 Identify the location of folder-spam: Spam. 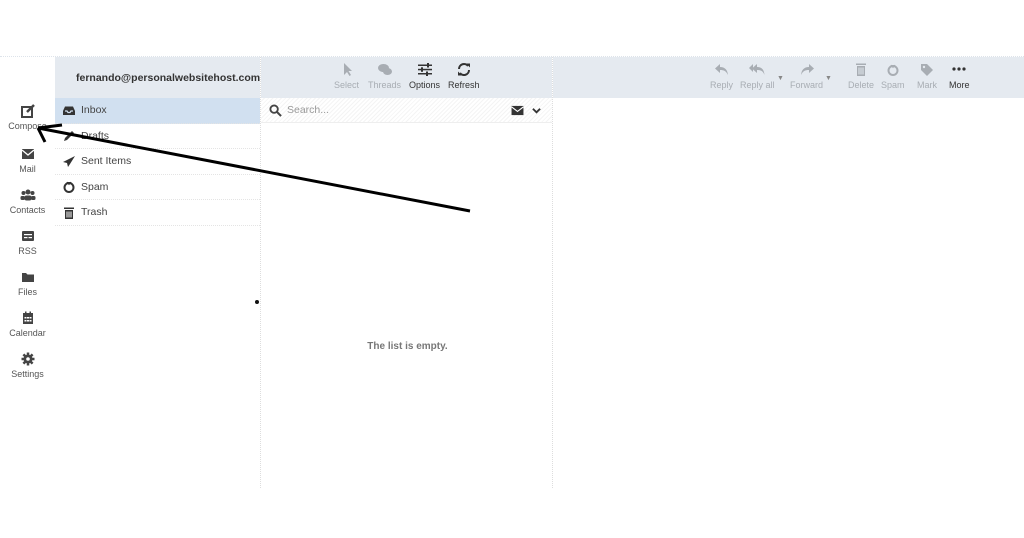
(157, 187).